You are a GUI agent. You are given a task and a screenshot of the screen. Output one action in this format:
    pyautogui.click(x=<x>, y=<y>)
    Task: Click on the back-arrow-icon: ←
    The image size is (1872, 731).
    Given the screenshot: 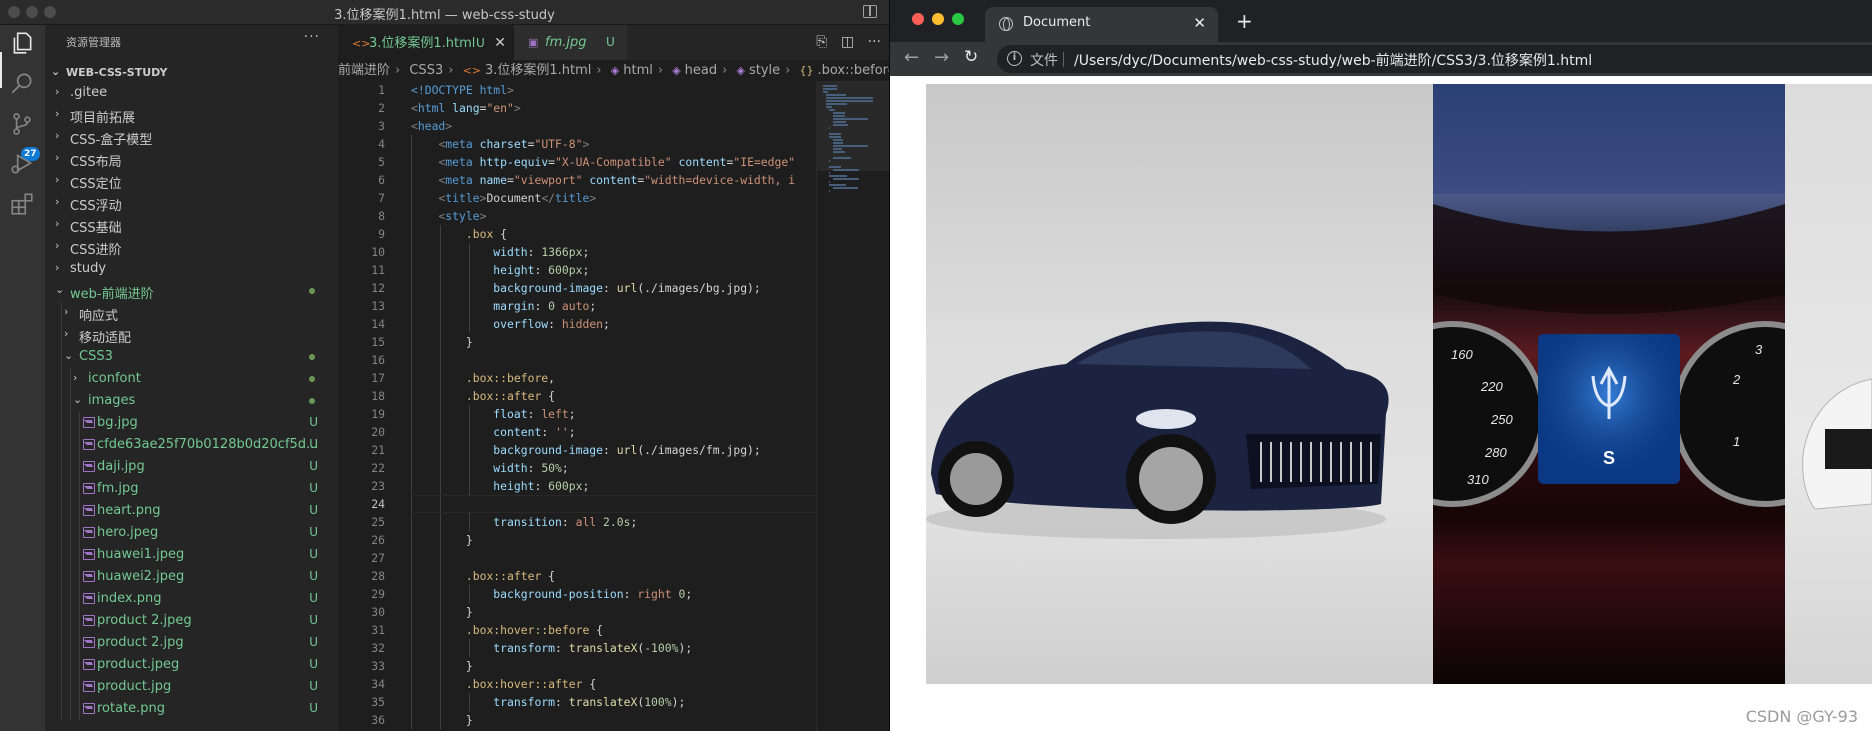 What is the action you would take?
    pyautogui.click(x=911, y=57)
    